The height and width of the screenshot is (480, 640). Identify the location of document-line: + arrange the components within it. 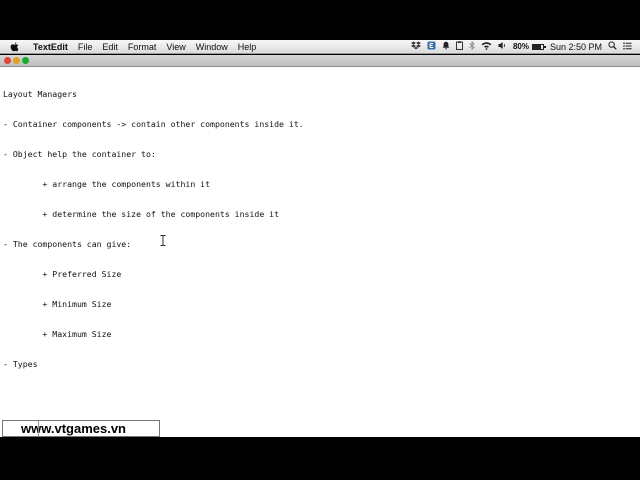
(107, 184).